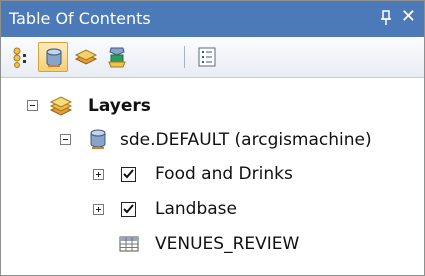 The height and width of the screenshot is (276, 425). Describe the element at coordinates (211, 109) in the screenshot. I see `tree-row-layers: Layers` at that location.